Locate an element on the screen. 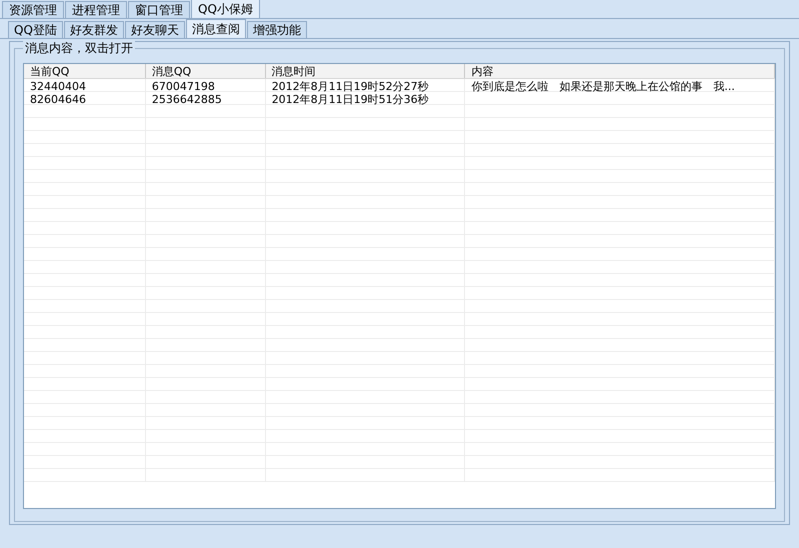 Image resolution: width=799 pixels, height=548 pixels. main-tab: 窗口管理 is located at coordinates (159, 9).